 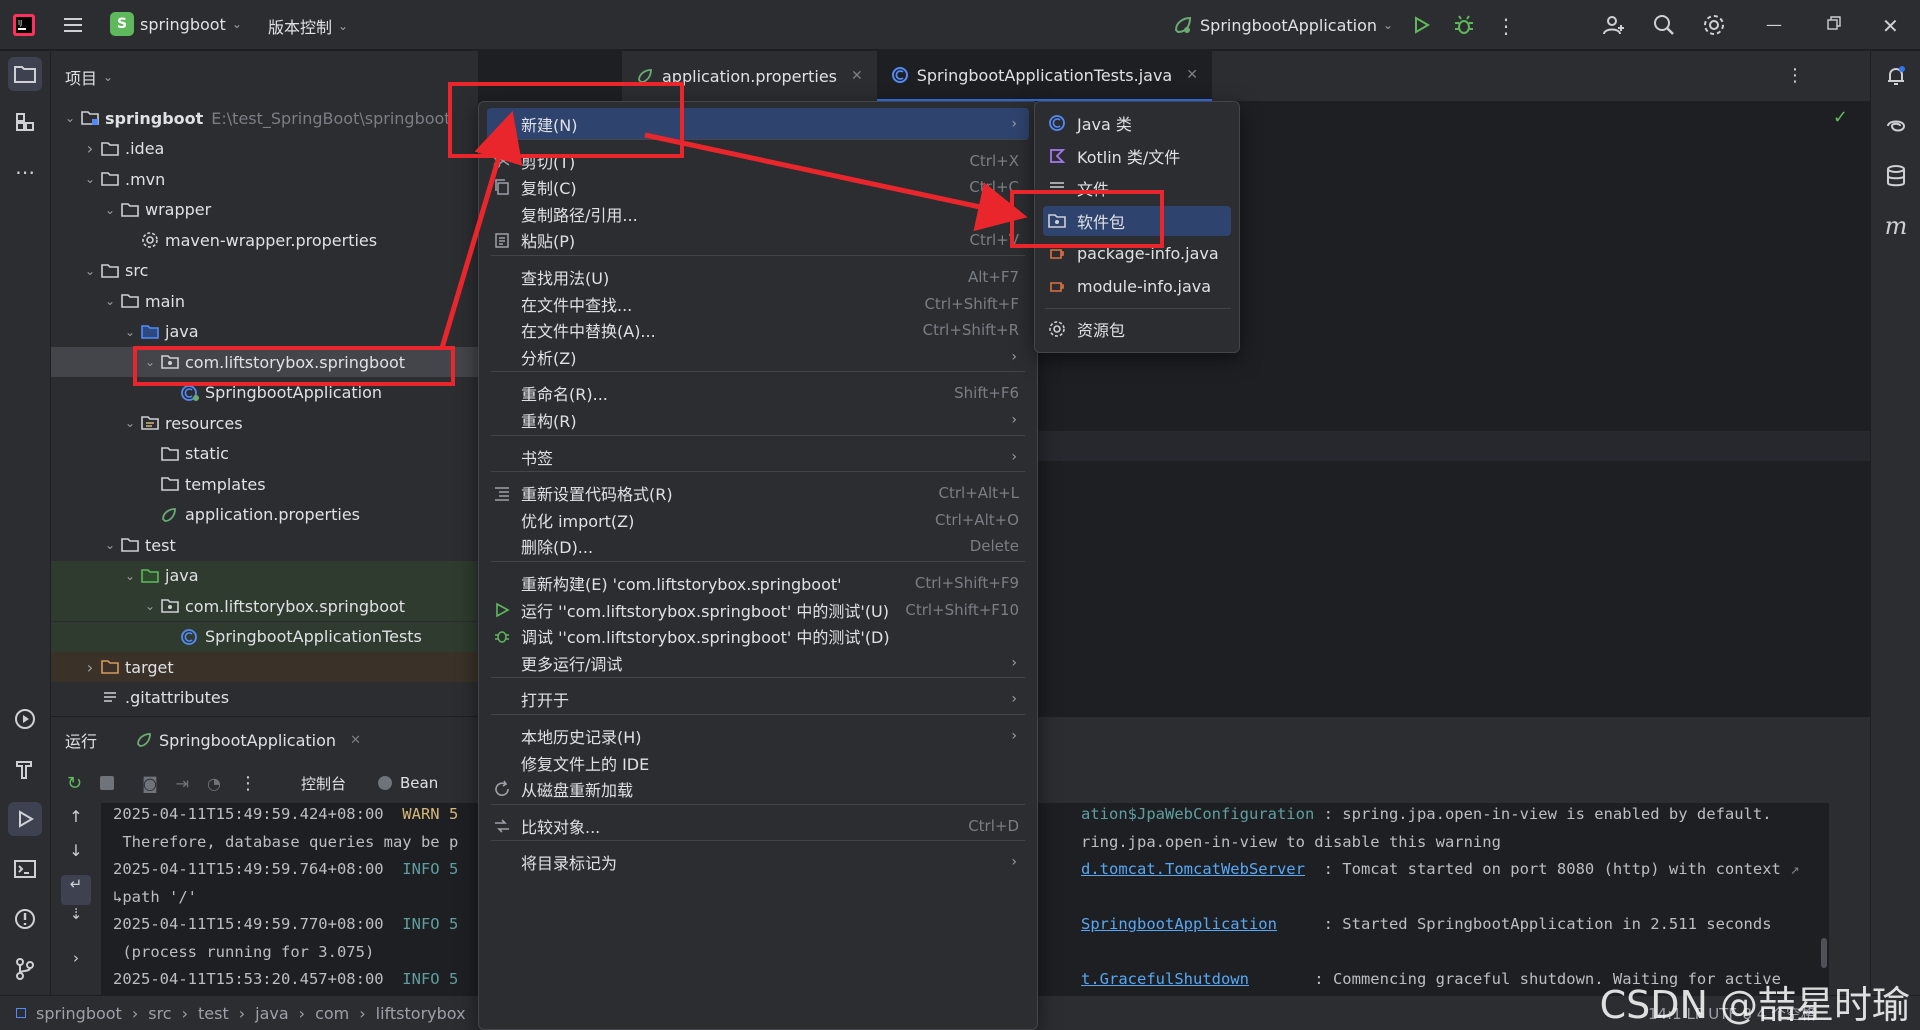 What do you see at coordinates (214, 783) in the screenshot?
I see `gauge-icon: ◔` at bounding box center [214, 783].